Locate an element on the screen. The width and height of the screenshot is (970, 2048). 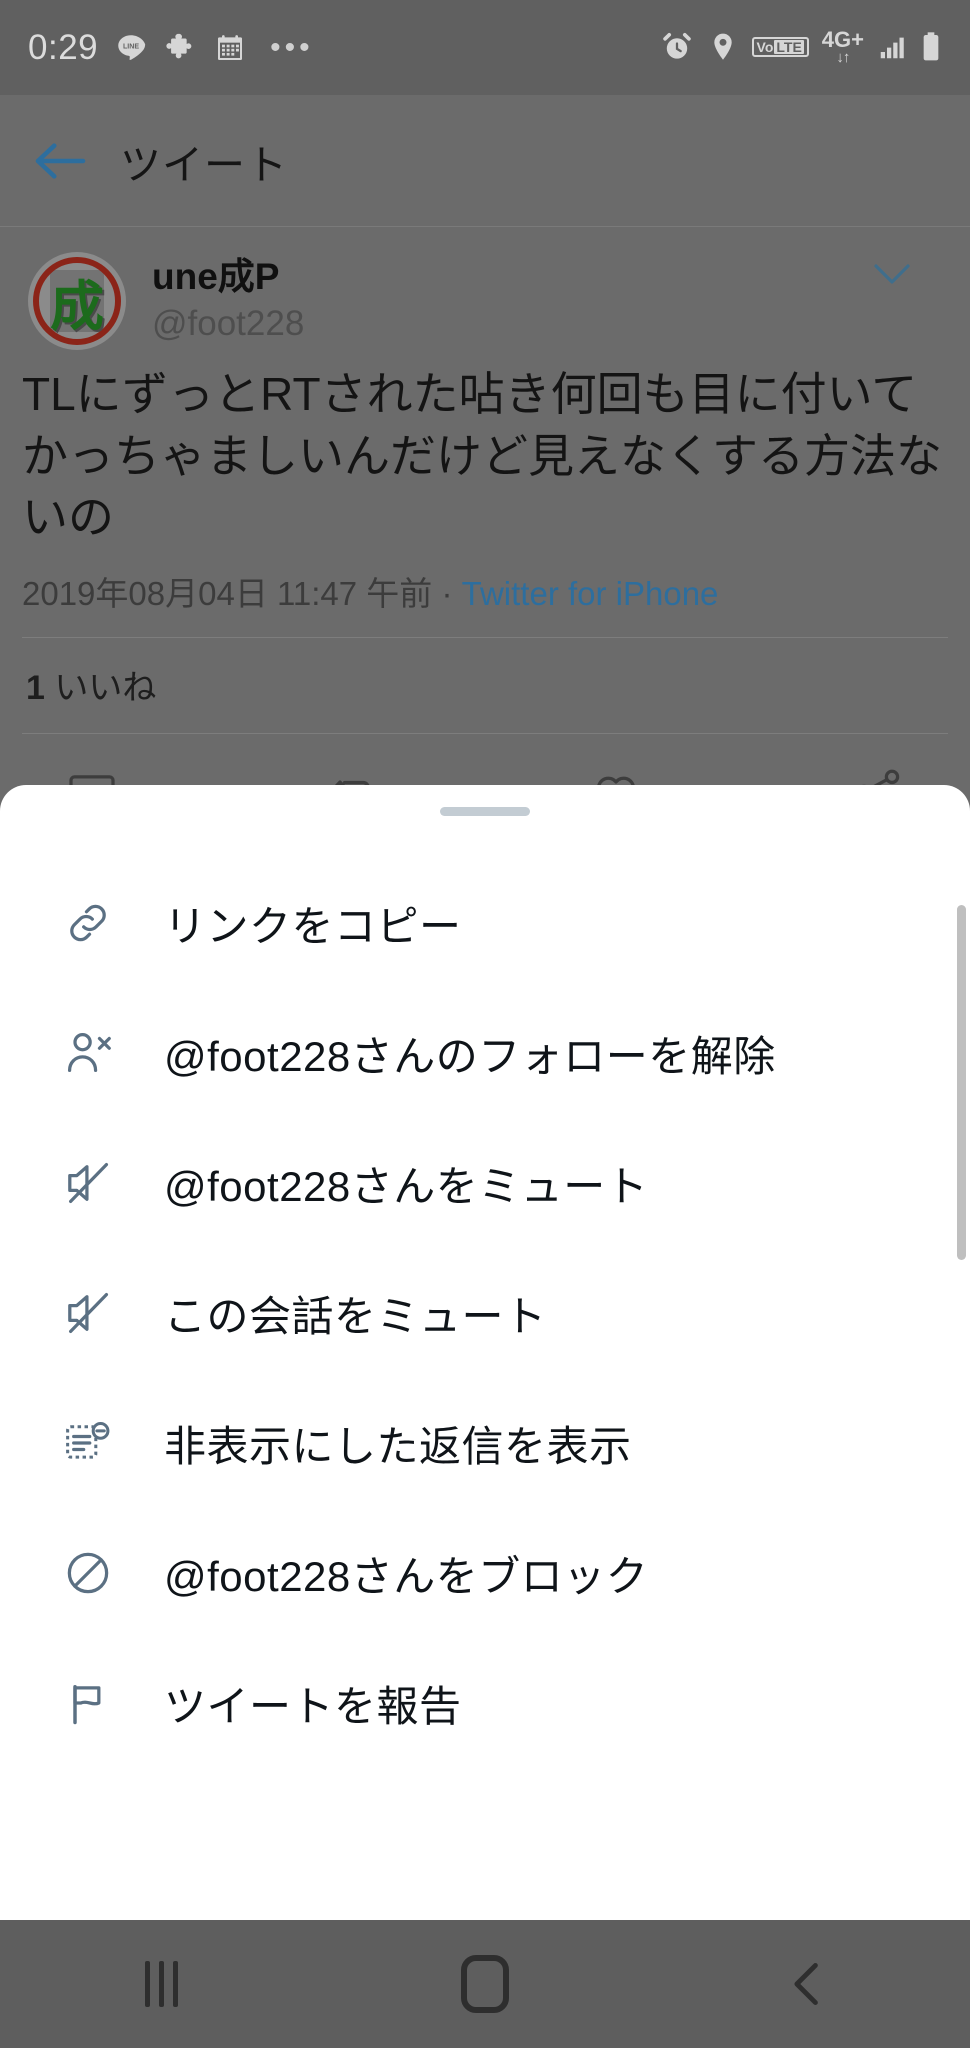
location-icon is located at coordinates (723, 47).